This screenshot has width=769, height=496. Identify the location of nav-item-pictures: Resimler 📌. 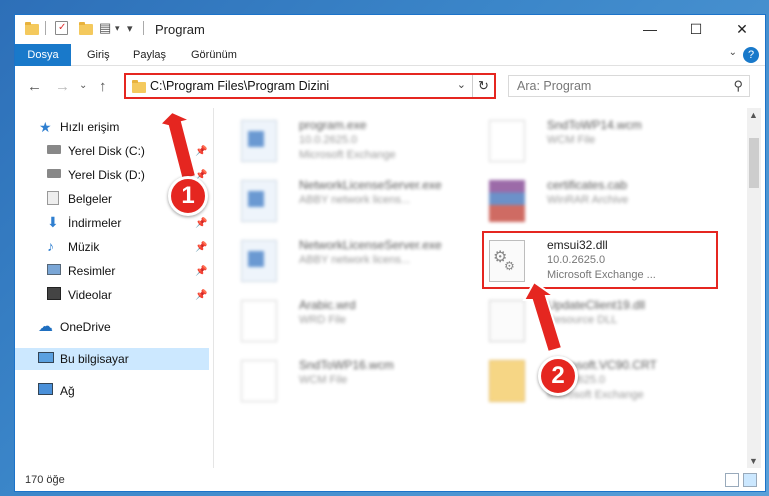
(112, 271).